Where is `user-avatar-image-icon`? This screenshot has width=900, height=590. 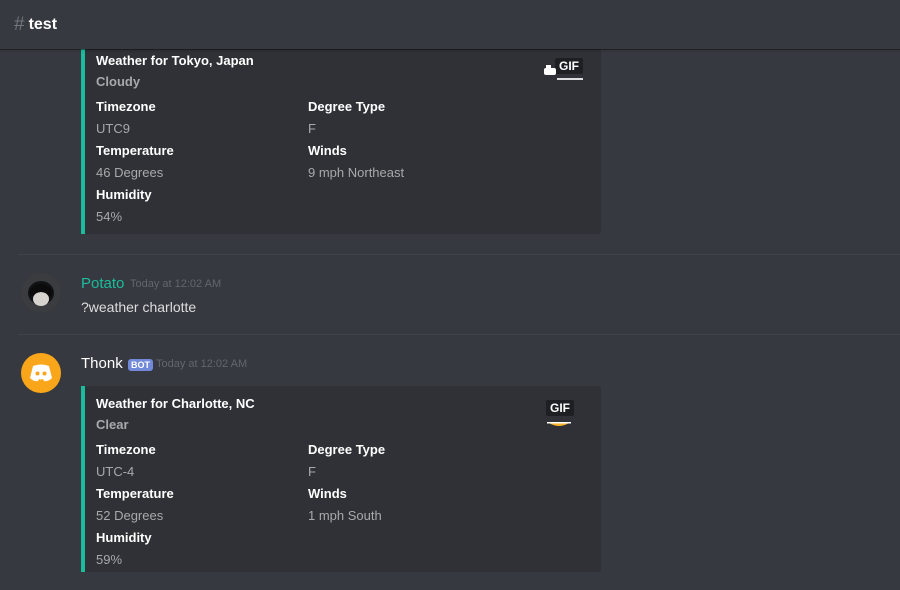 user-avatar-image-icon is located at coordinates (41, 293).